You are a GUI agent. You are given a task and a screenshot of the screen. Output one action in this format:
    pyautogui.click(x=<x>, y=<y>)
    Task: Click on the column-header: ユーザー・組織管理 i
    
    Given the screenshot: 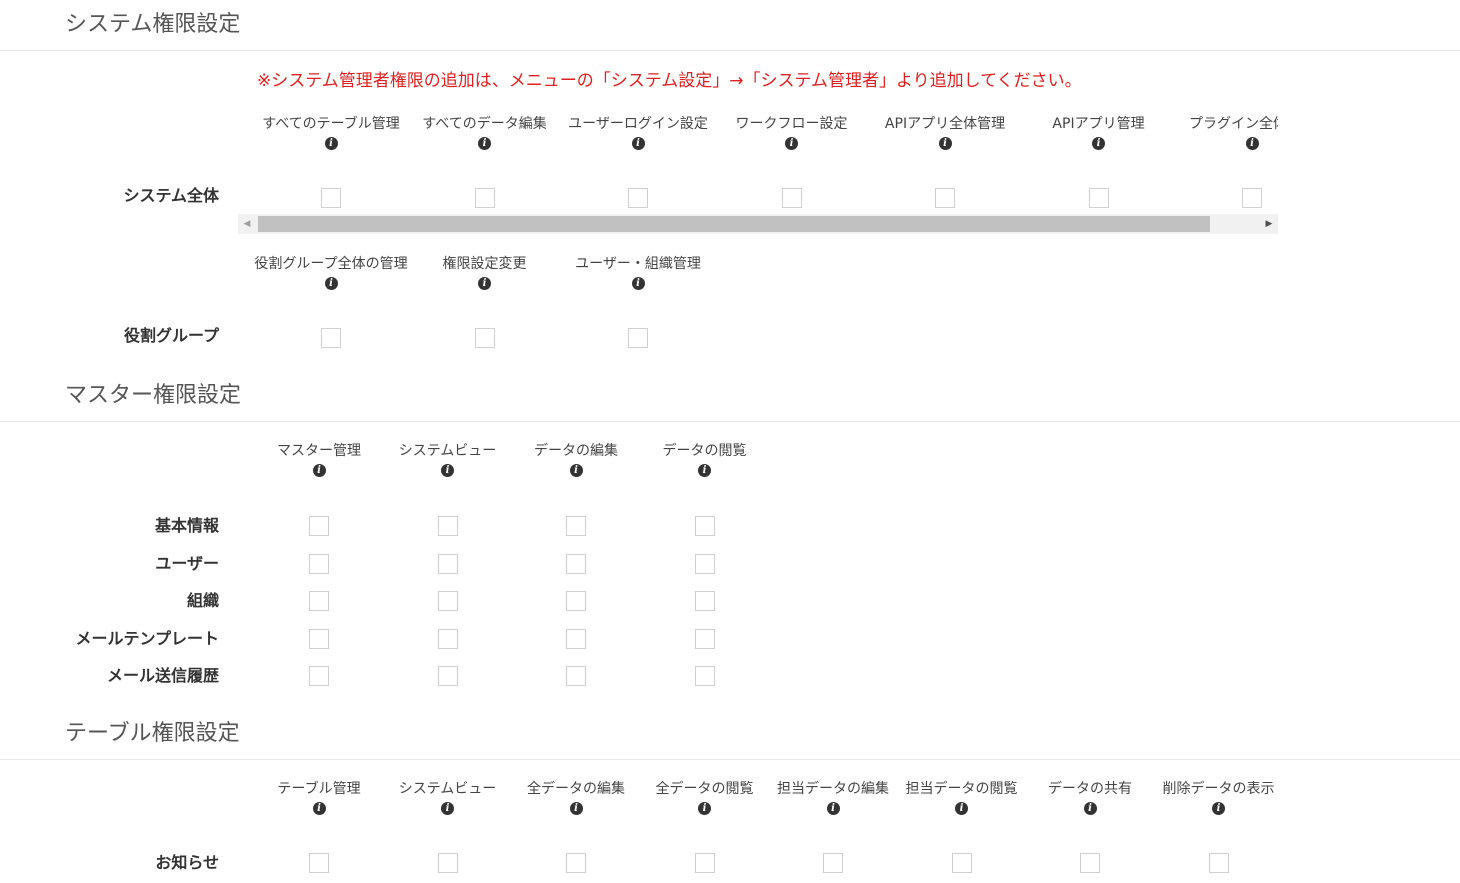 What is the action you would take?
    pyautogui.click(x=638, y=272)
    